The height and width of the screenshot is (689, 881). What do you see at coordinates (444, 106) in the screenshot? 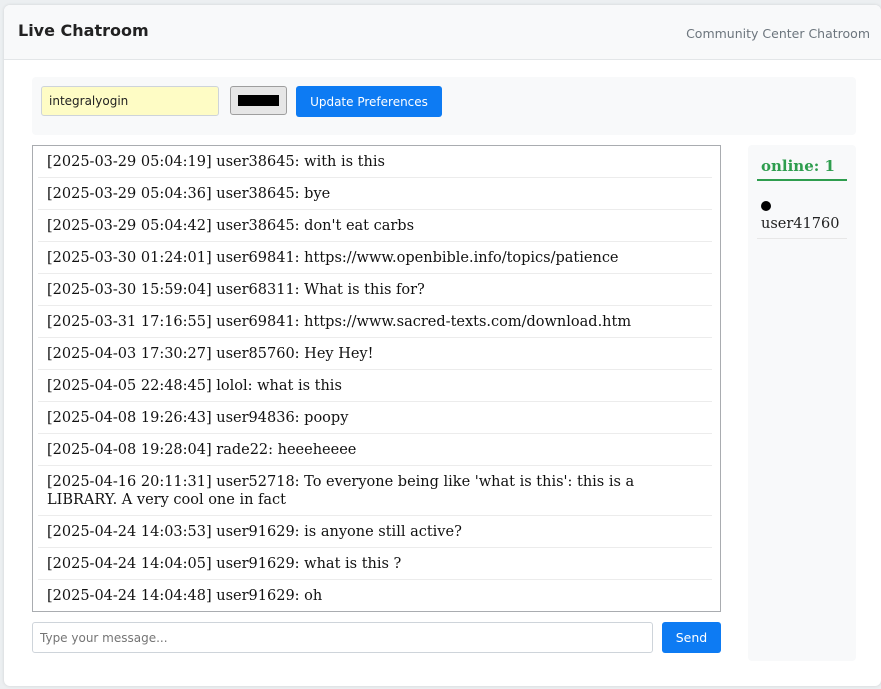
I see `preferences-bar: Update Preferences` at bounding box center [444, 106].